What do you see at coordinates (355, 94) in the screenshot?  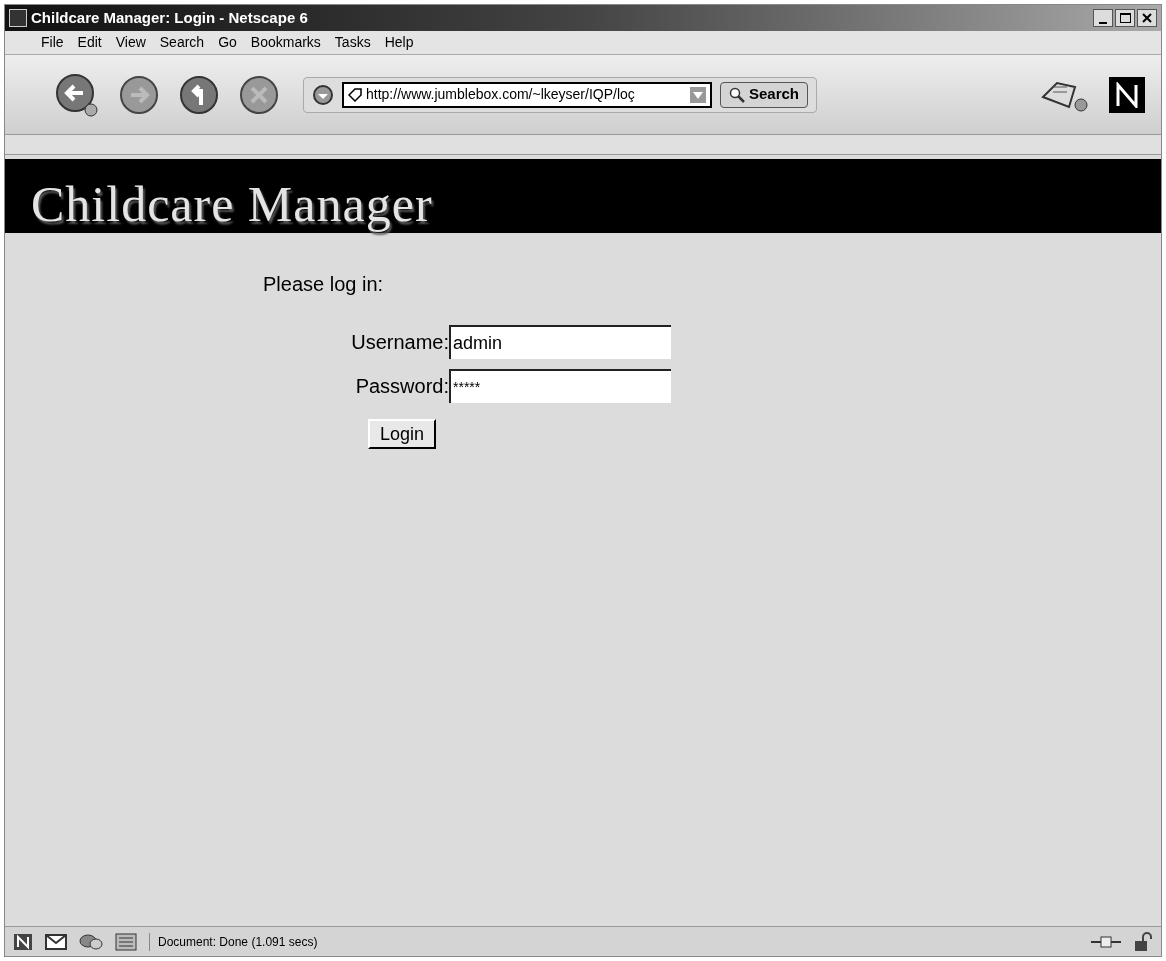 I see `bookmark-tag-icon` at bounding box center [355, 94].